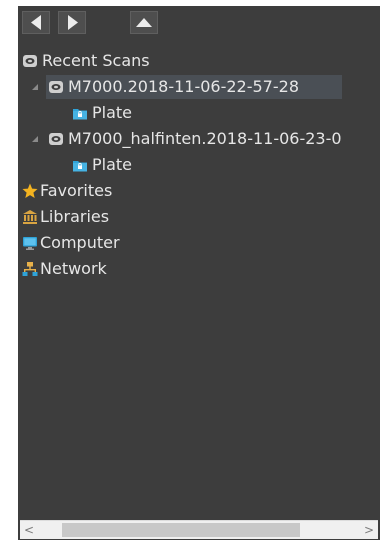 This screenshot has width=388, height=540. What do you see at coordinates (183, 86) in the screenshot?
I see `tree-item-label: M7000.2018-11-06-22-57-28` at bounding box center [183, 86].